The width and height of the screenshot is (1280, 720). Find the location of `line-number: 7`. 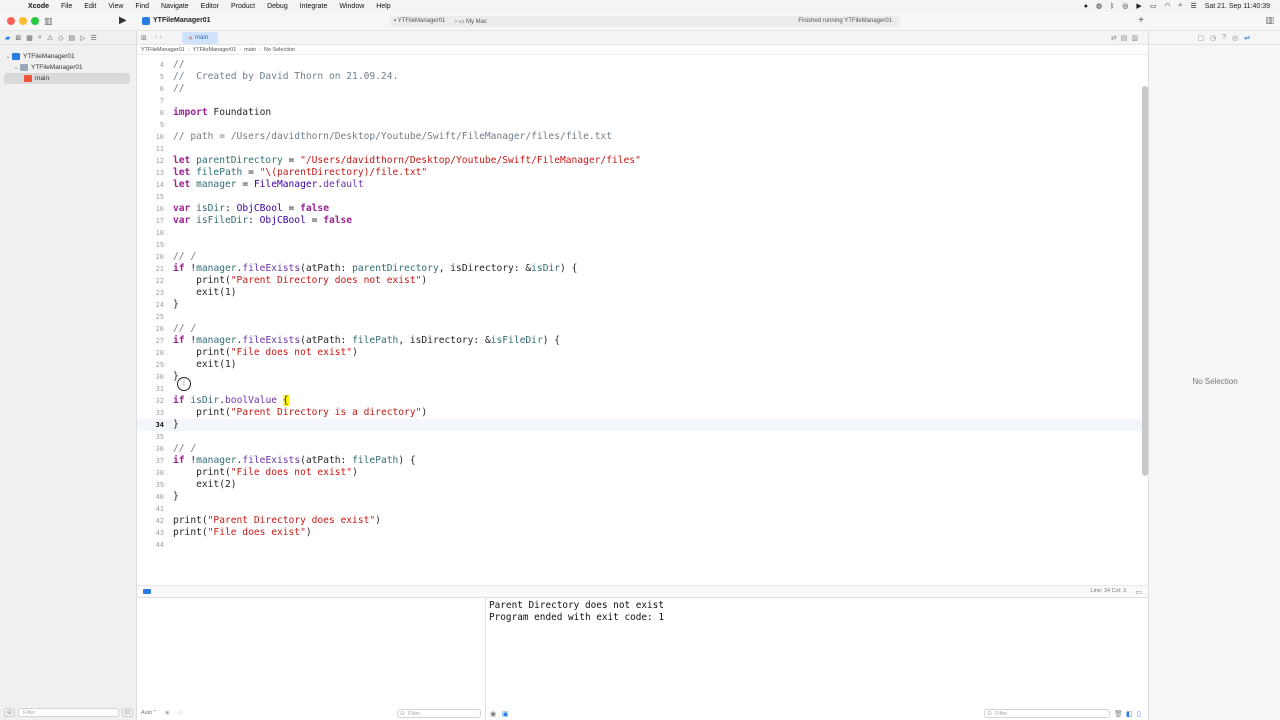

line-number: 7 is located at coordinates (150, 101).